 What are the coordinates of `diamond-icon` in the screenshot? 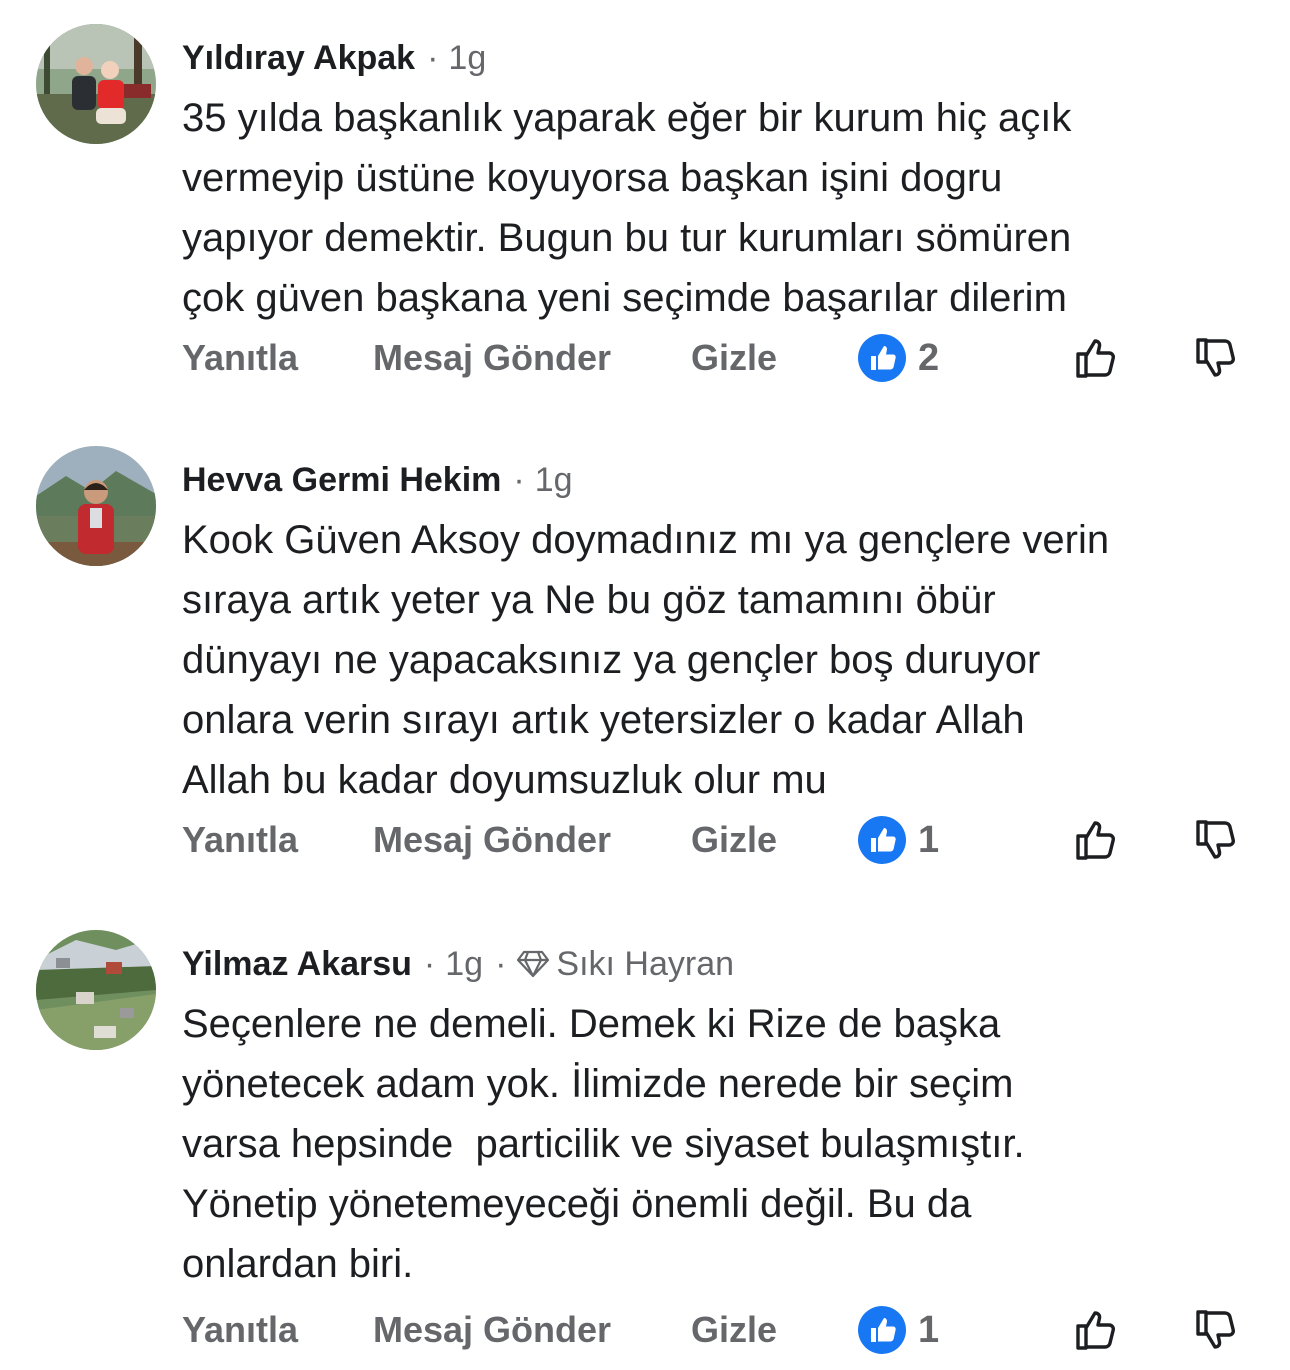 It's located at (533, 968).